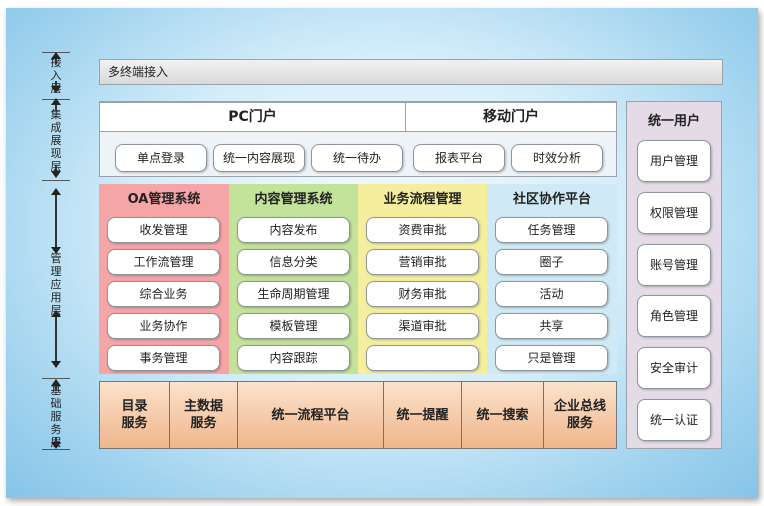 The width and height of the screenshot is (764, 506). Describe the element at coordinates (511, 117) in the screenshot. I see `mobile-portal: 移动门户` at that location.